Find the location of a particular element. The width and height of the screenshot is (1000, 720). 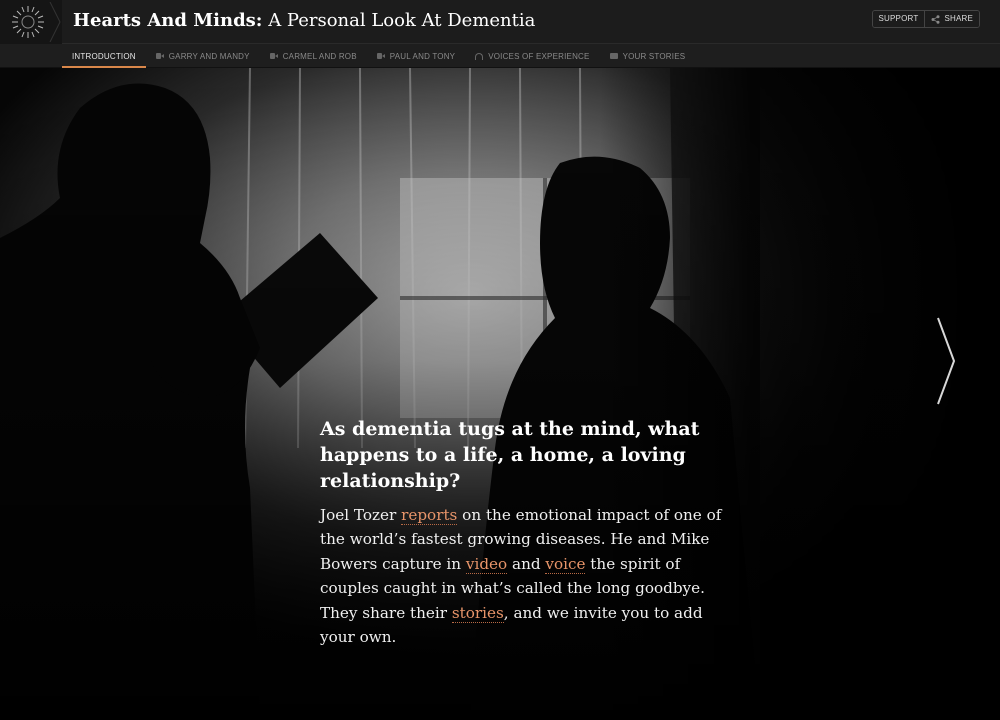

next-slide-arrow is located at coordinates (946, 361).